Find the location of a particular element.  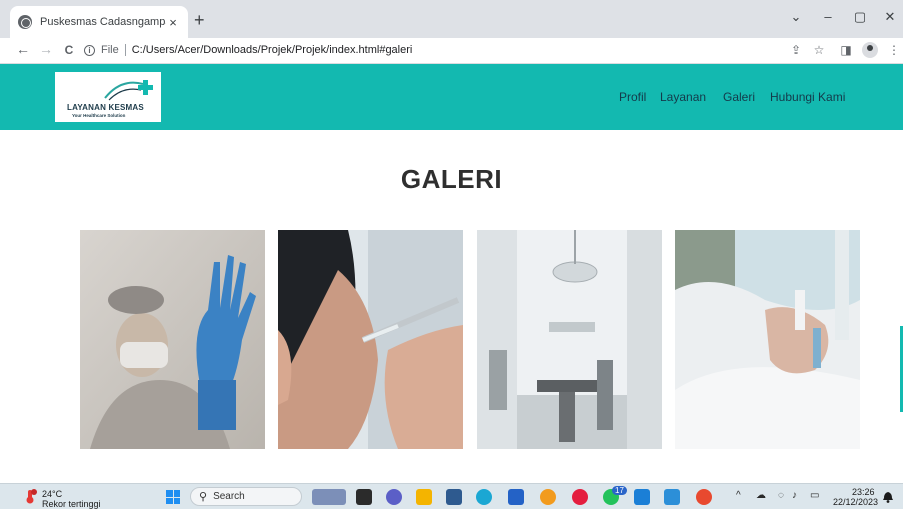

omnibox-divider is located at coordinates (125, 50).